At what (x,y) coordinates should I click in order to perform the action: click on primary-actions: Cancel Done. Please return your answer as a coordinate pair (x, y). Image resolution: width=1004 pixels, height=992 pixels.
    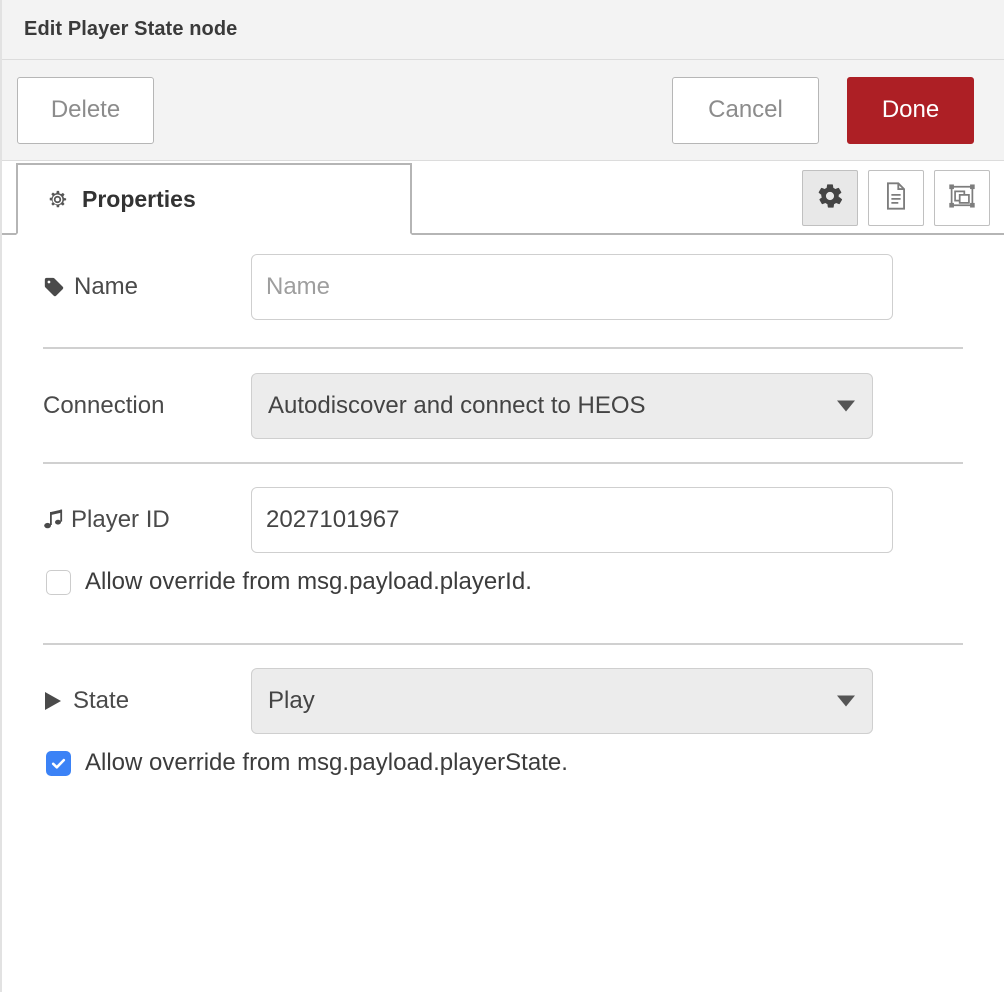
    Looking at the image, I should click on (823, 110).